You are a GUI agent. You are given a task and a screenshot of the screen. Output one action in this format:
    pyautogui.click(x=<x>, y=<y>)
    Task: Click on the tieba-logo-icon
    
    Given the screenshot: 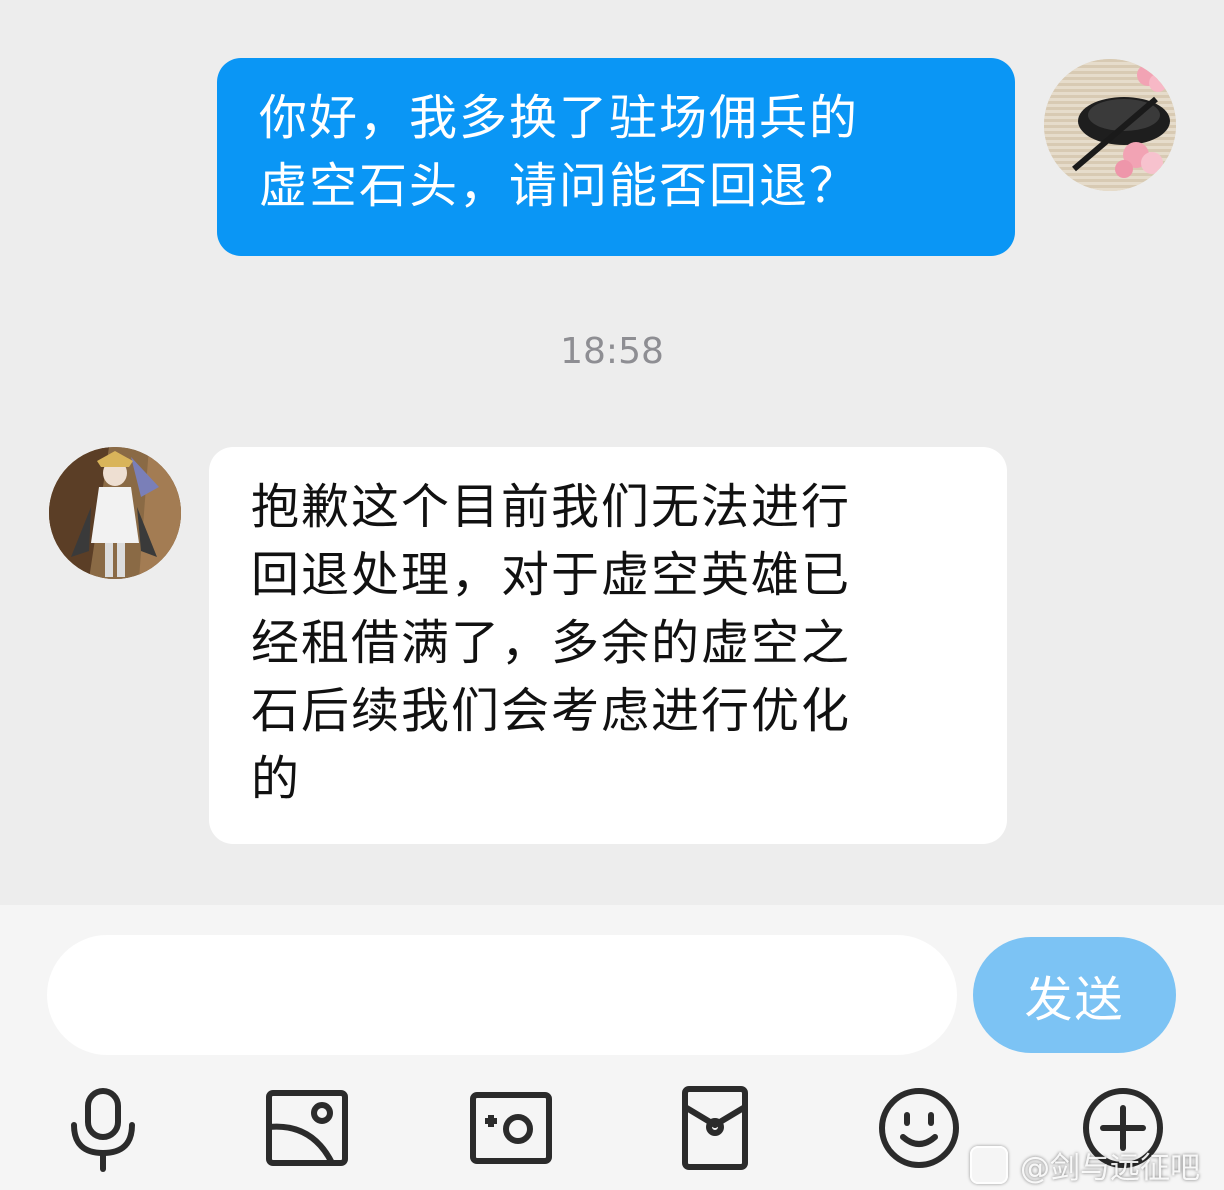 What is the action you would take?
    pyautogui.click(x=989, y=1165)
    